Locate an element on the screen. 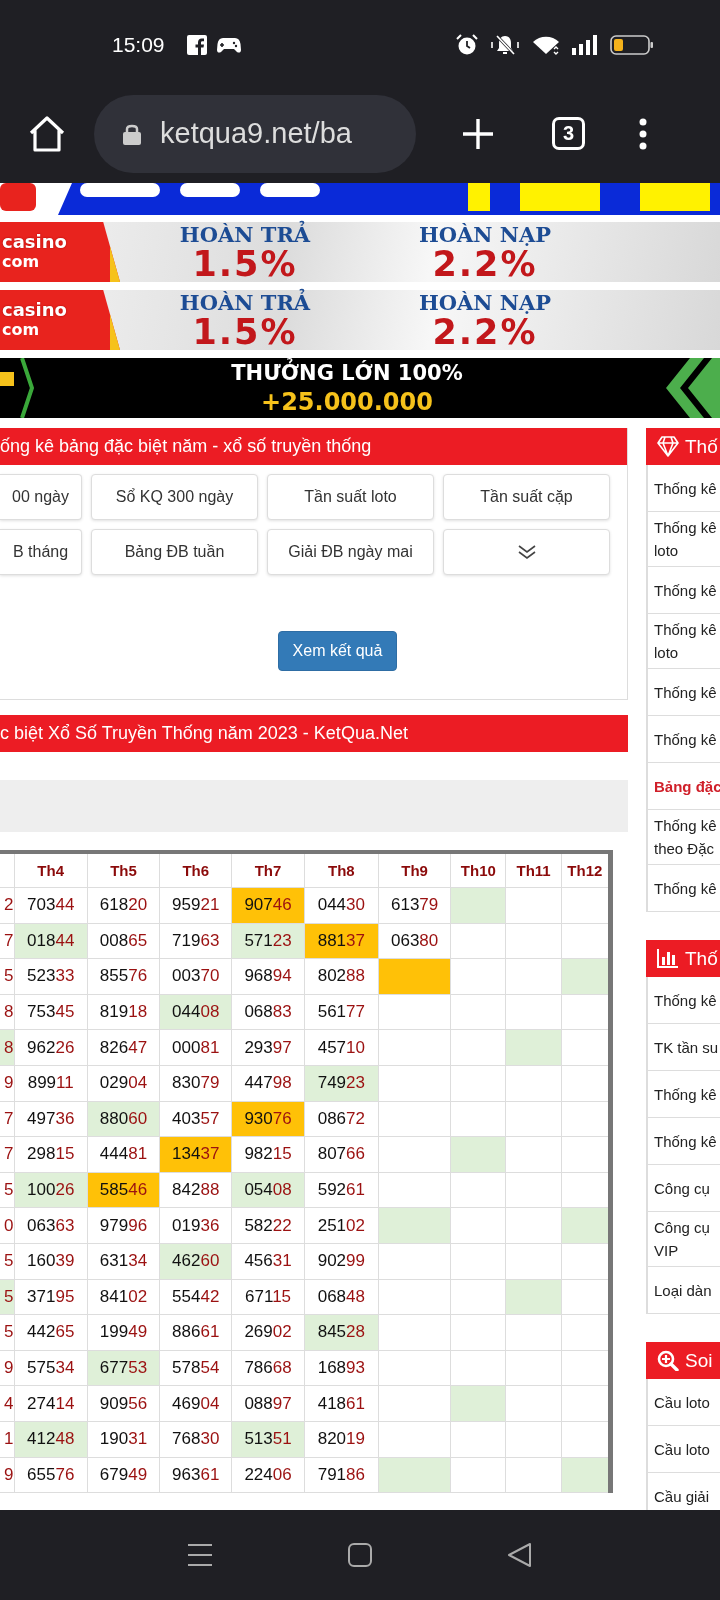 Image resolution: width=720 pixels, height=1600 pixels. option-button: Tần suất loto is located at coordinates (350, 497).